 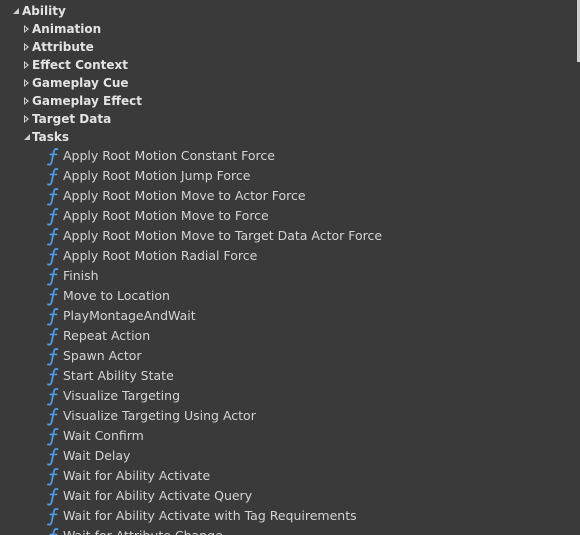 I want to click on function-item: Wait Delay, so click(x=88, y=456).